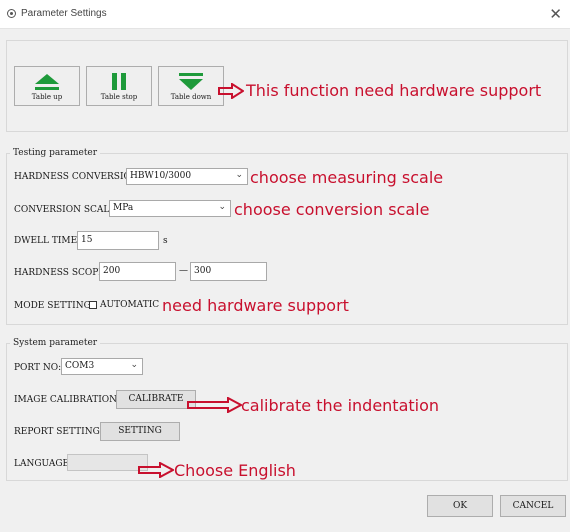 The width and height of the screenshot is (570, 532). I want to click on window-title: Parameter Settings, so click(64, 13).